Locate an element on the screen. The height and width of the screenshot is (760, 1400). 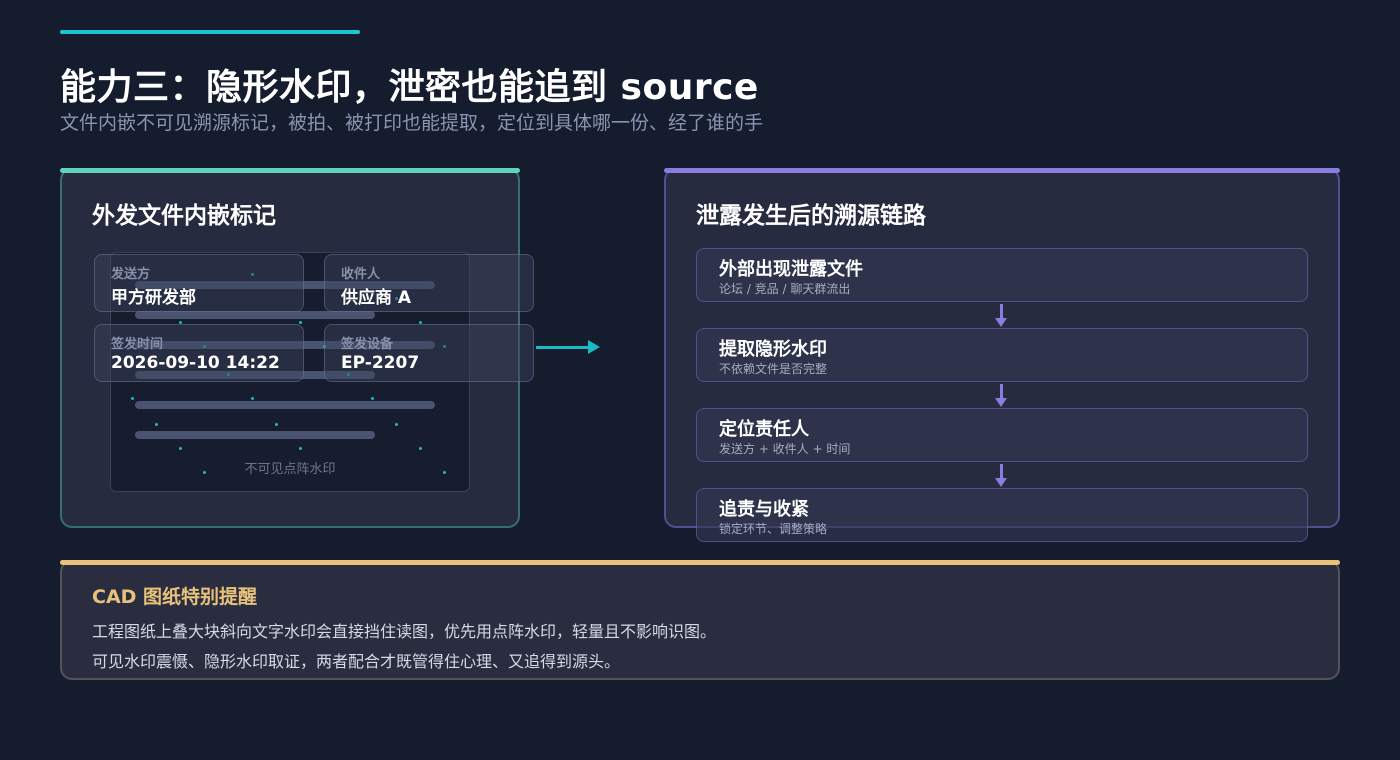
cad-note-line: 工程图纸上叠大块斜向文字水印会直接挡住读图，优先用点阵水印，轻量且不影响识图。 is located at coordinates (404, 631).